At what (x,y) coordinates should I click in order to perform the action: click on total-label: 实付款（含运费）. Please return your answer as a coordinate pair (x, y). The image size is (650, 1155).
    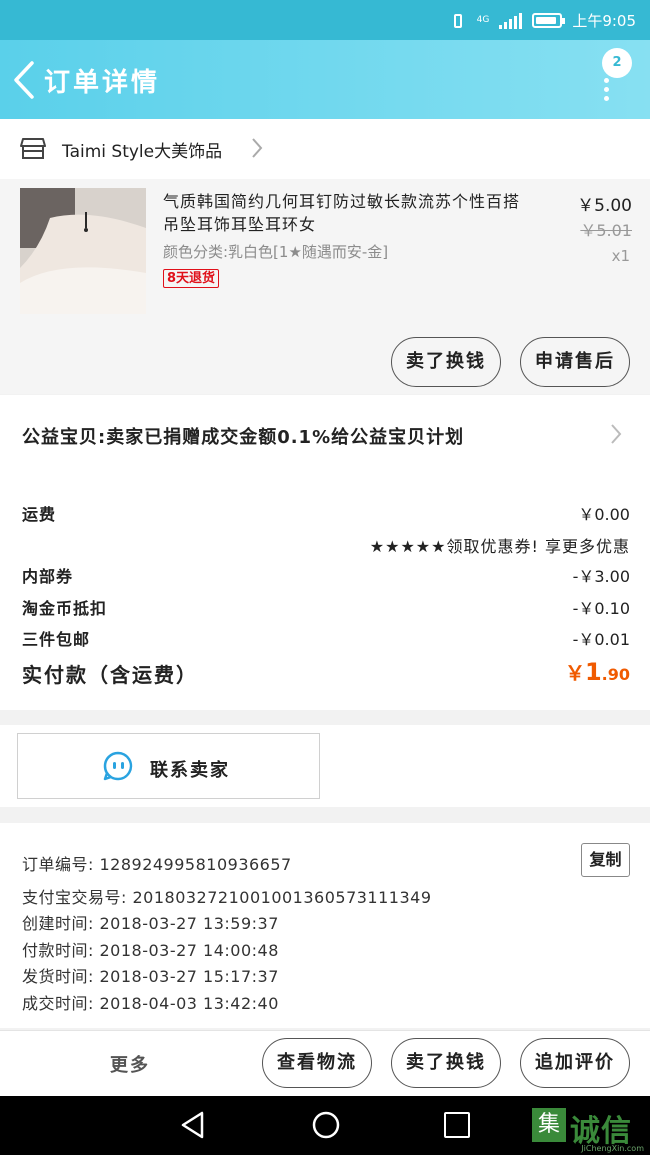
    Looking at the image, I should click on (110, 675).